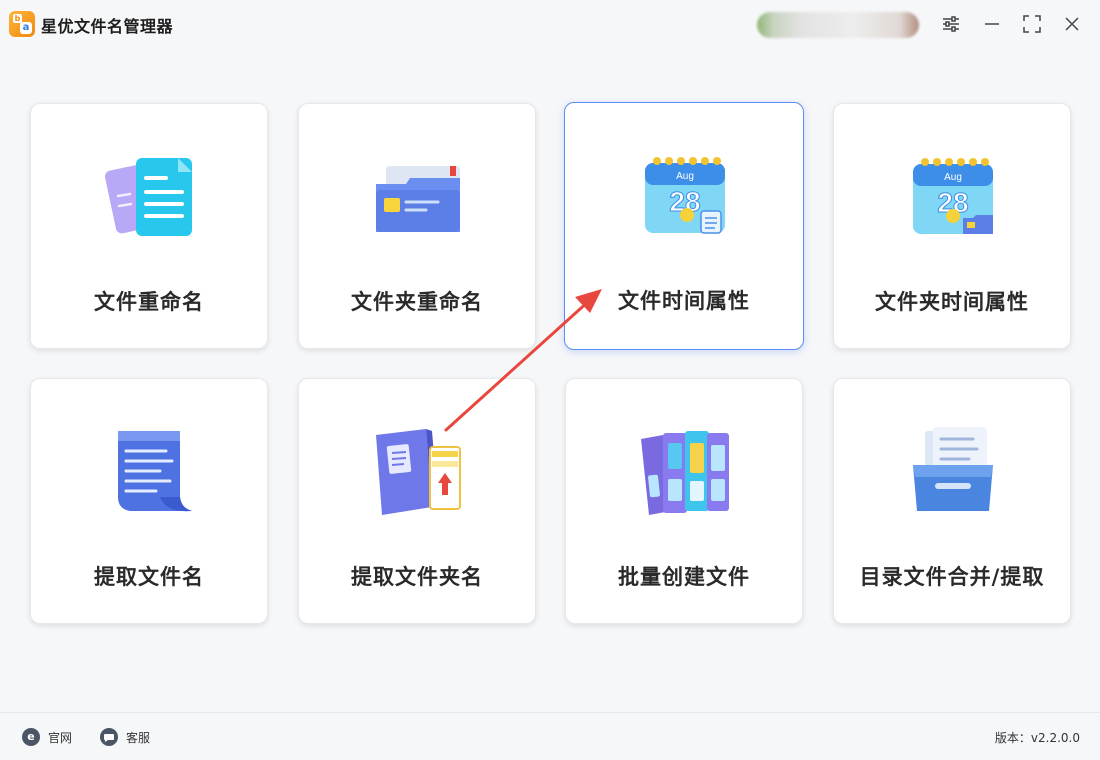  I want to click on support-link: 客服, so click(125, 737).